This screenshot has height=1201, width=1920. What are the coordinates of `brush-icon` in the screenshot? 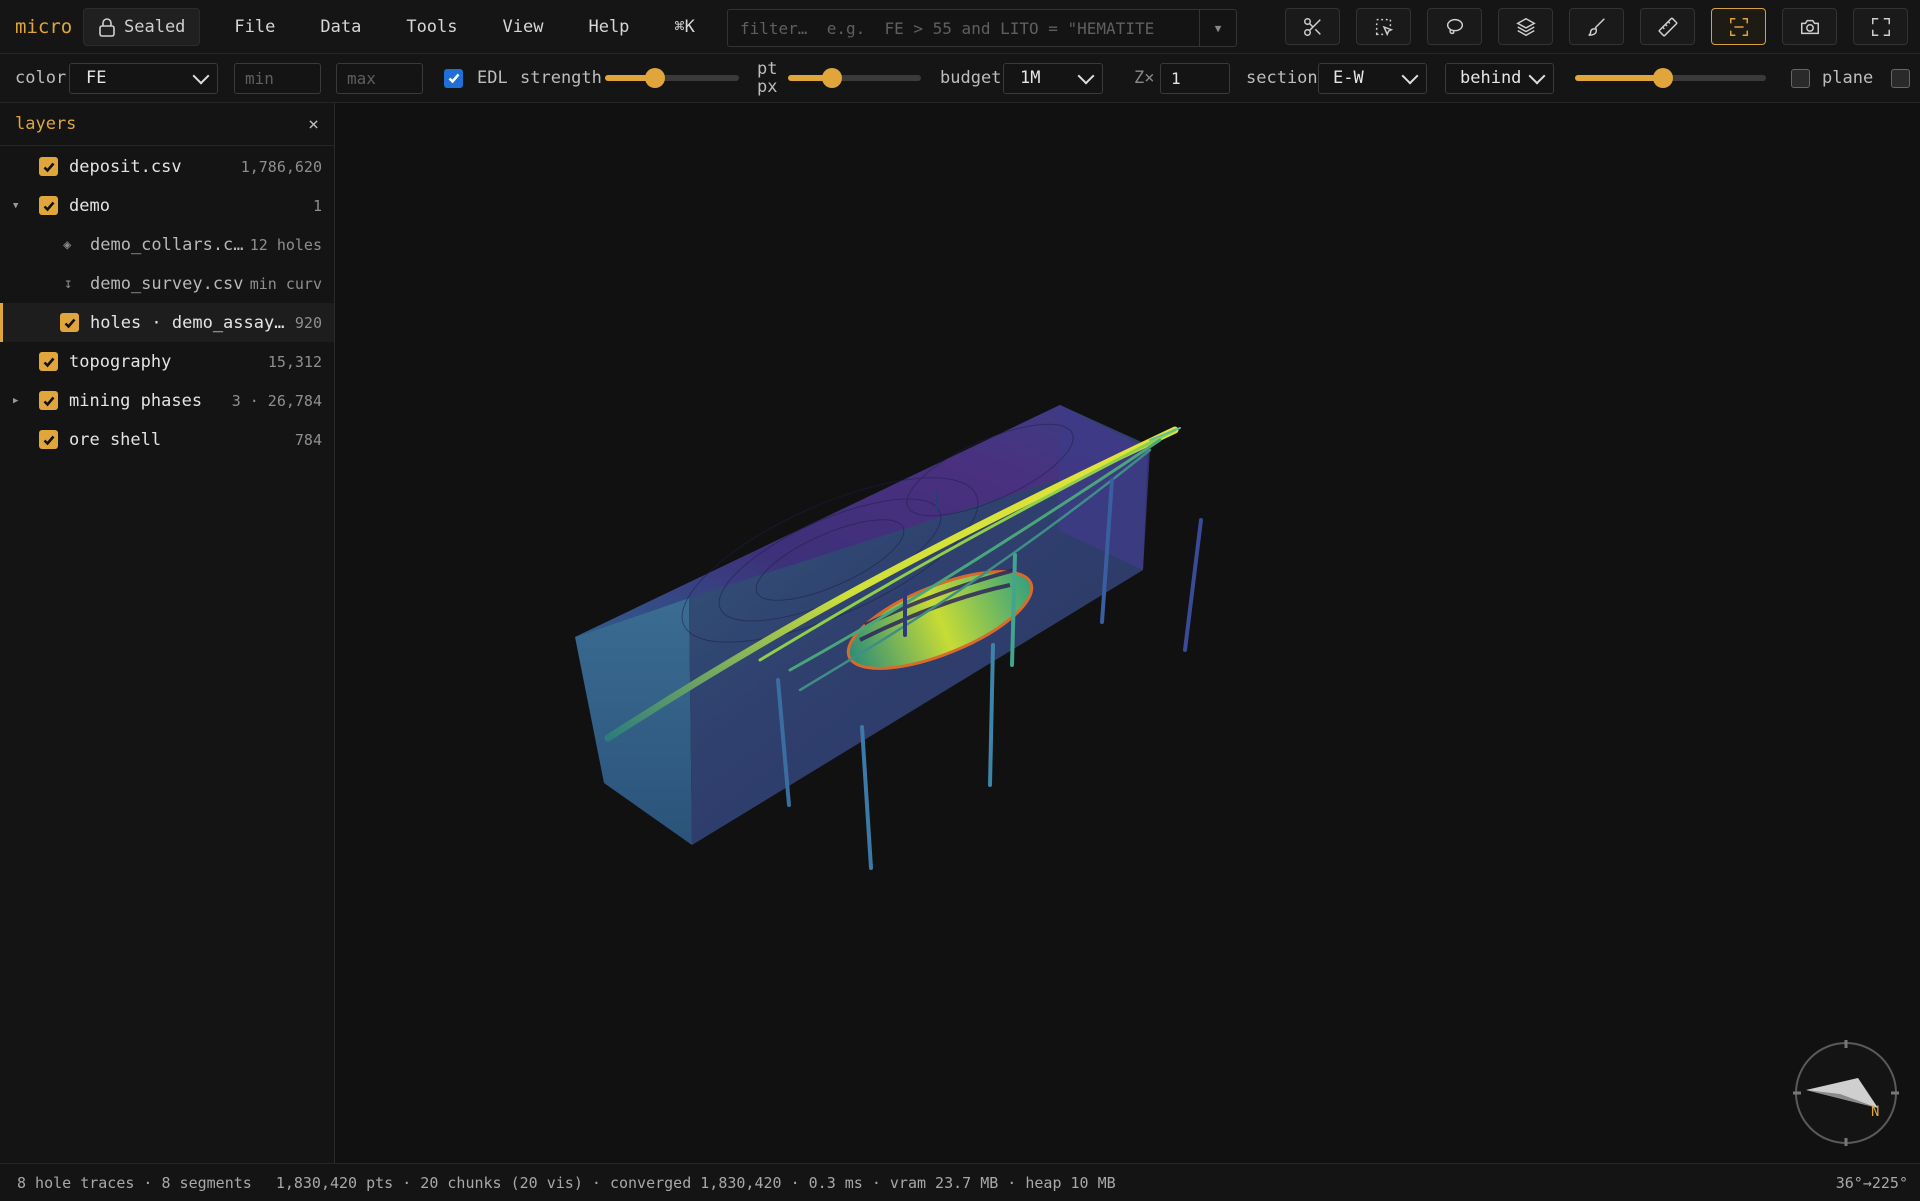 It's located at (1596, 26).